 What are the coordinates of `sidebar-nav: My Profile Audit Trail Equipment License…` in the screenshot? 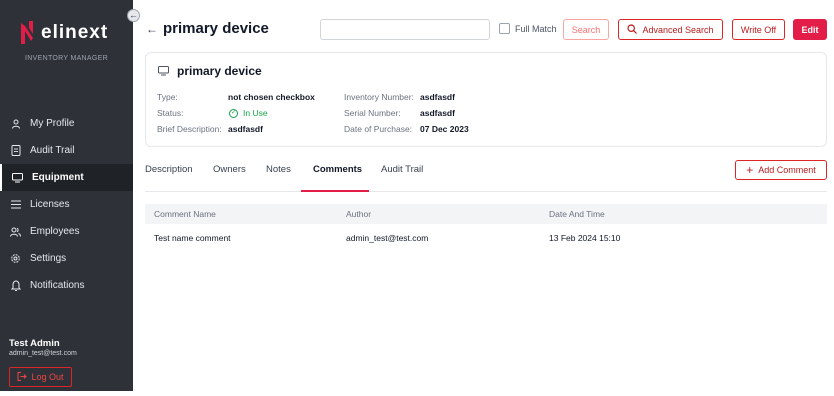 It's located at (66, 204).